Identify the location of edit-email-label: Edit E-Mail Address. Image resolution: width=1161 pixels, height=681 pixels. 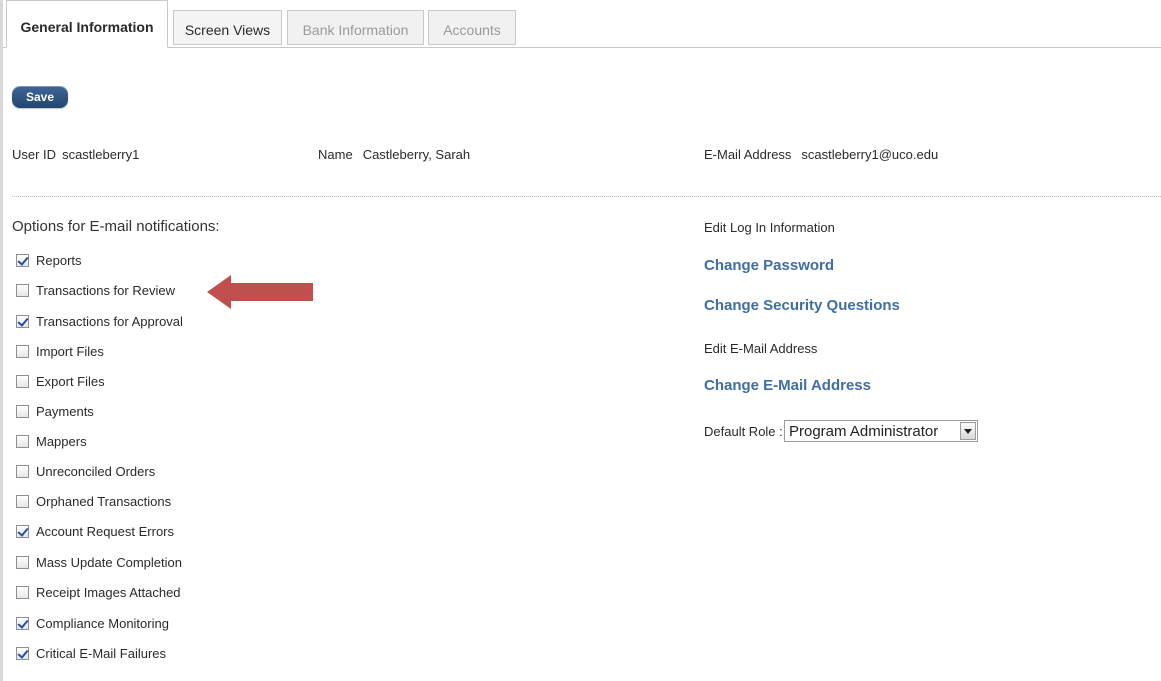
(761, 348).